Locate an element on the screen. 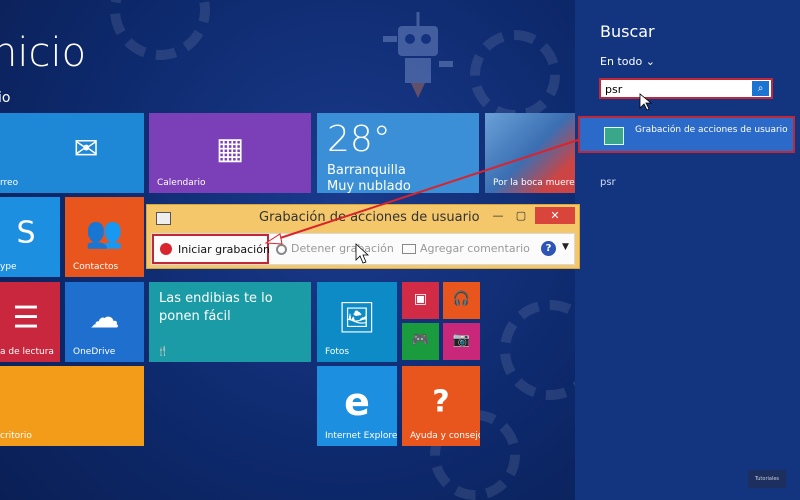 The image size is (800, 500). search-icon: ⌕ is located at coordinates (760, 88).